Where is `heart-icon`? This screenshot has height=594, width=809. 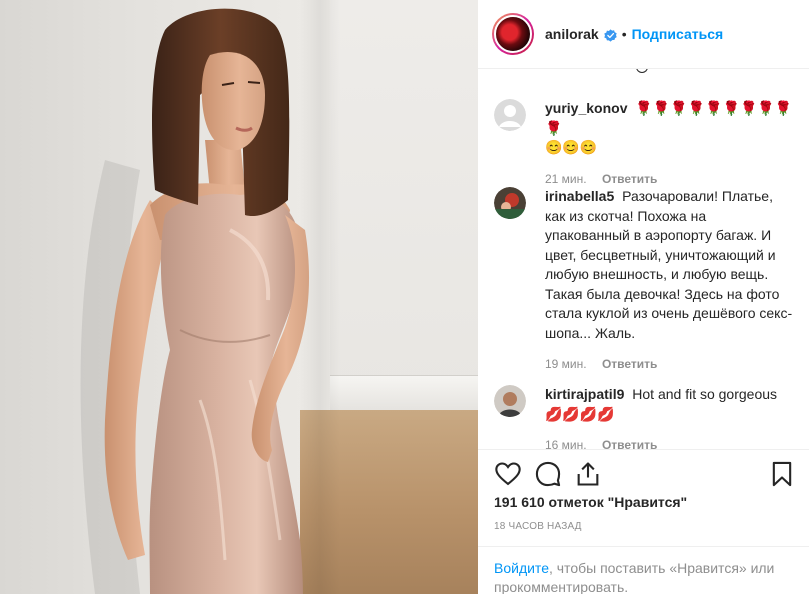 heart-icon is located at coordinates (508, 474).